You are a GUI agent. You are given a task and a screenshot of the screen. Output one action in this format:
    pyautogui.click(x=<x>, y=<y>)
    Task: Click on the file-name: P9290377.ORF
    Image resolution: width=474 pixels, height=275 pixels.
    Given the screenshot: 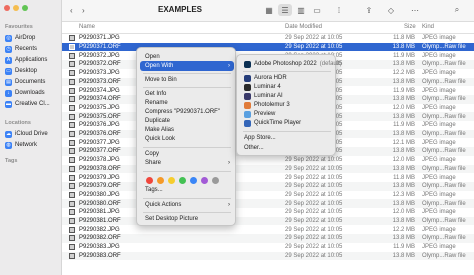 What is the action you would take?
    pyautogui.click(x=100, y=151)
    